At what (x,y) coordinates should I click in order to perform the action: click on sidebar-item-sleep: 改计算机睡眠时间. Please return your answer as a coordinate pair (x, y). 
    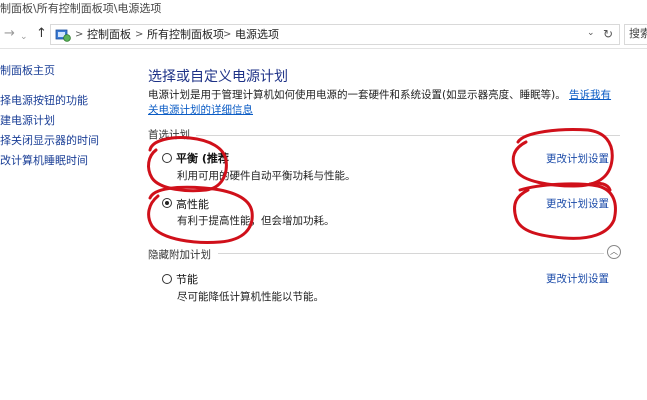
    Looking at the image, I should click on (44, 160).